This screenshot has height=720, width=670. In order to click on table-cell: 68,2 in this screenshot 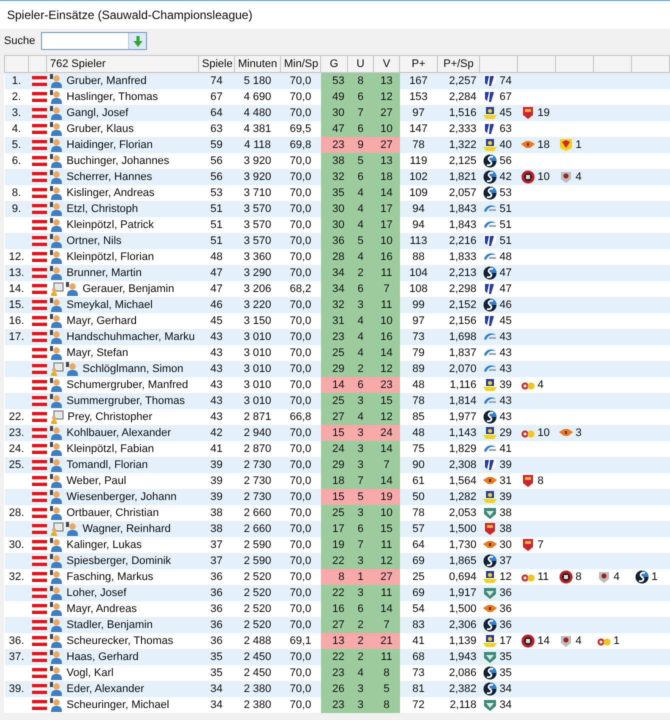, I will do `click(300, 289)`.